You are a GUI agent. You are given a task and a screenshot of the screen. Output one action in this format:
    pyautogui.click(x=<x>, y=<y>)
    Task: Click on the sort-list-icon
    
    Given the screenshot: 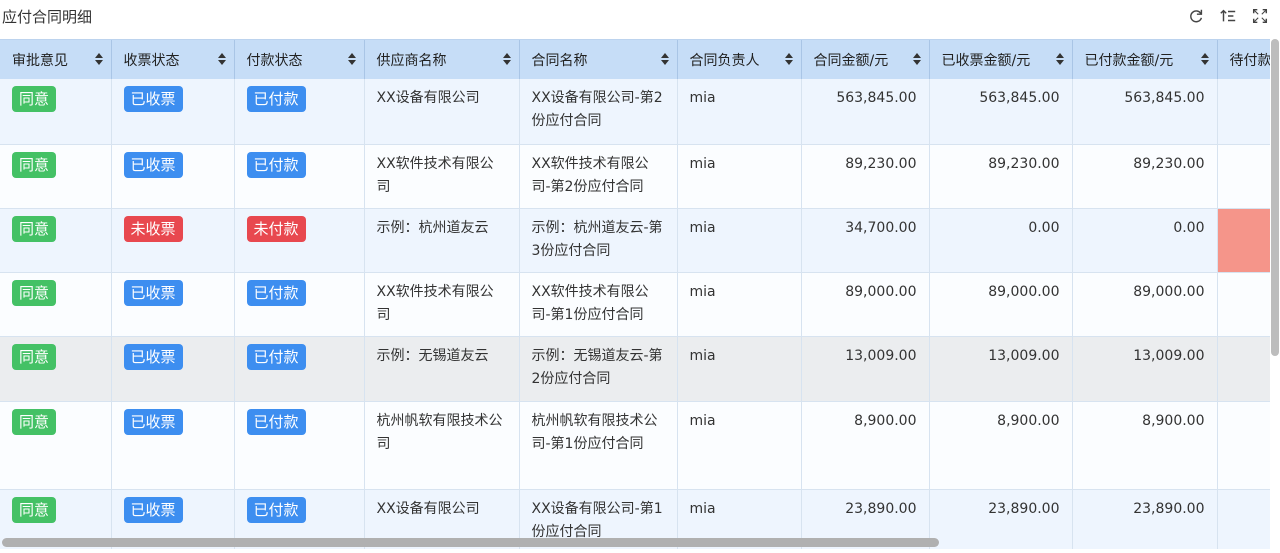 What is the action you would take?
    pyautogui.click(x=1228, y=16)
    